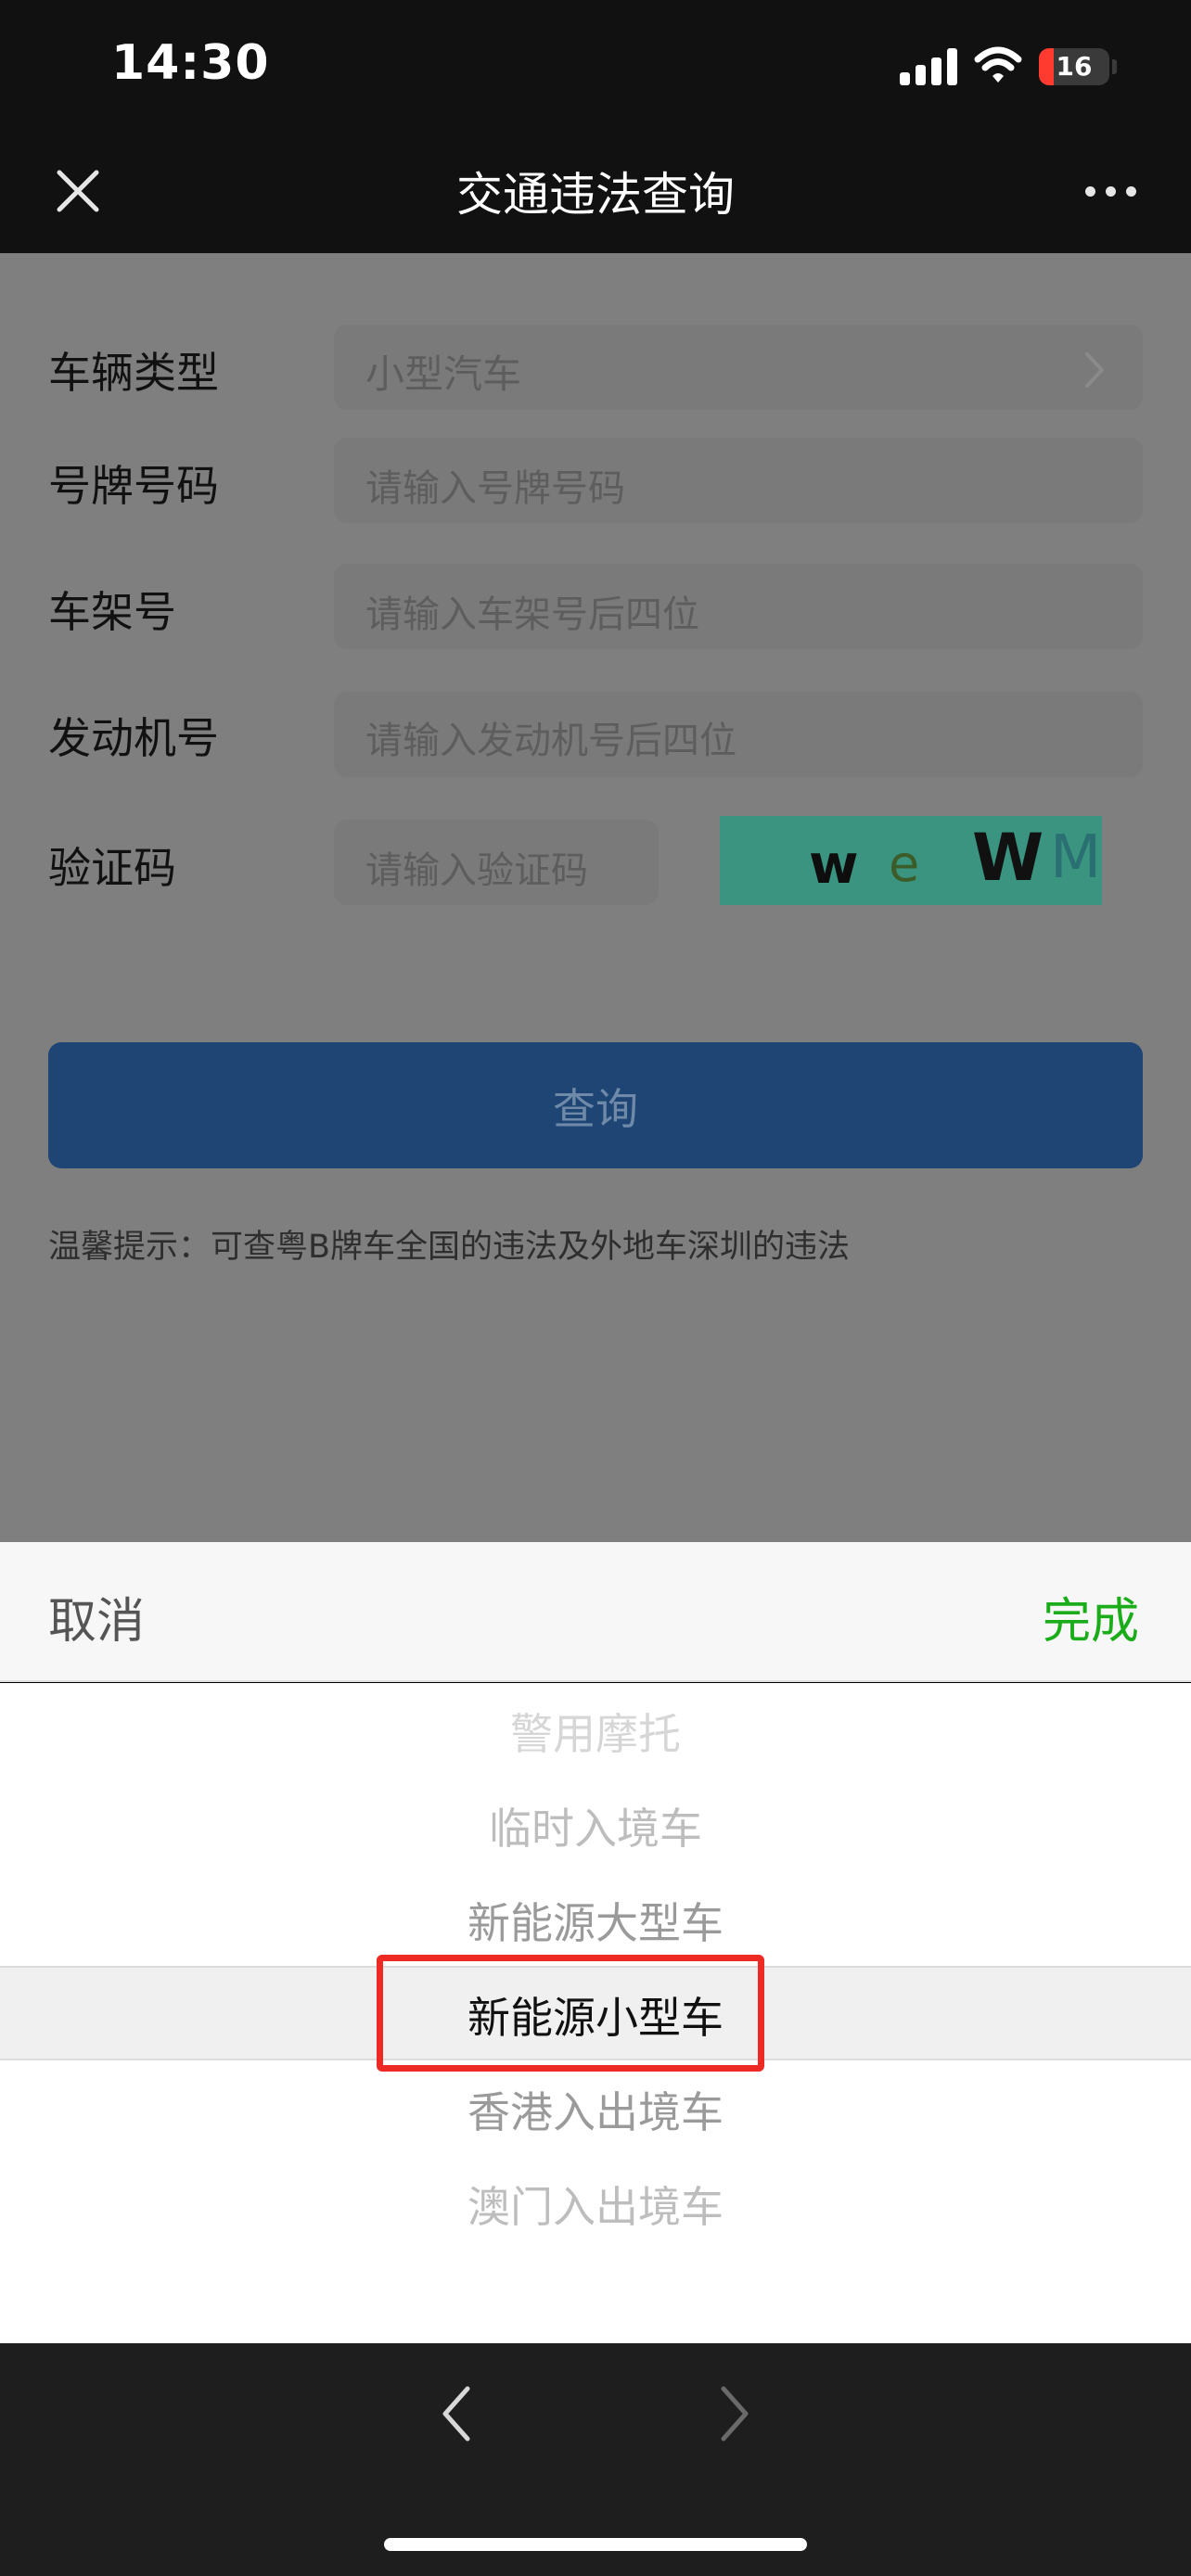  What do you see at coordinates (929, 66) in the screenshot?
I see `signal-icon` at bounding box center [929, 66].